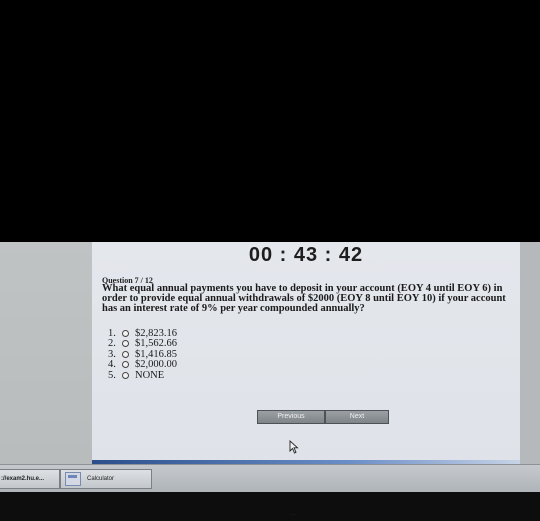 Image resolution: width=540 pixels, height=521 pixels. Describe the element at coordinates (156, 365) in the screenshot. I see `answer-value: $2,000.00` at that location.